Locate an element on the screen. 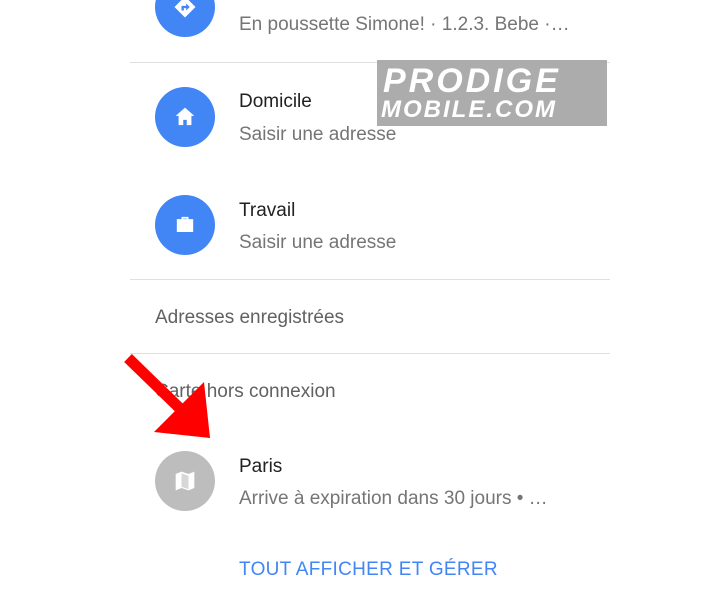 This screenshot has width=702, height=600. offline-map-avatar is located at coordinates (185, 481).